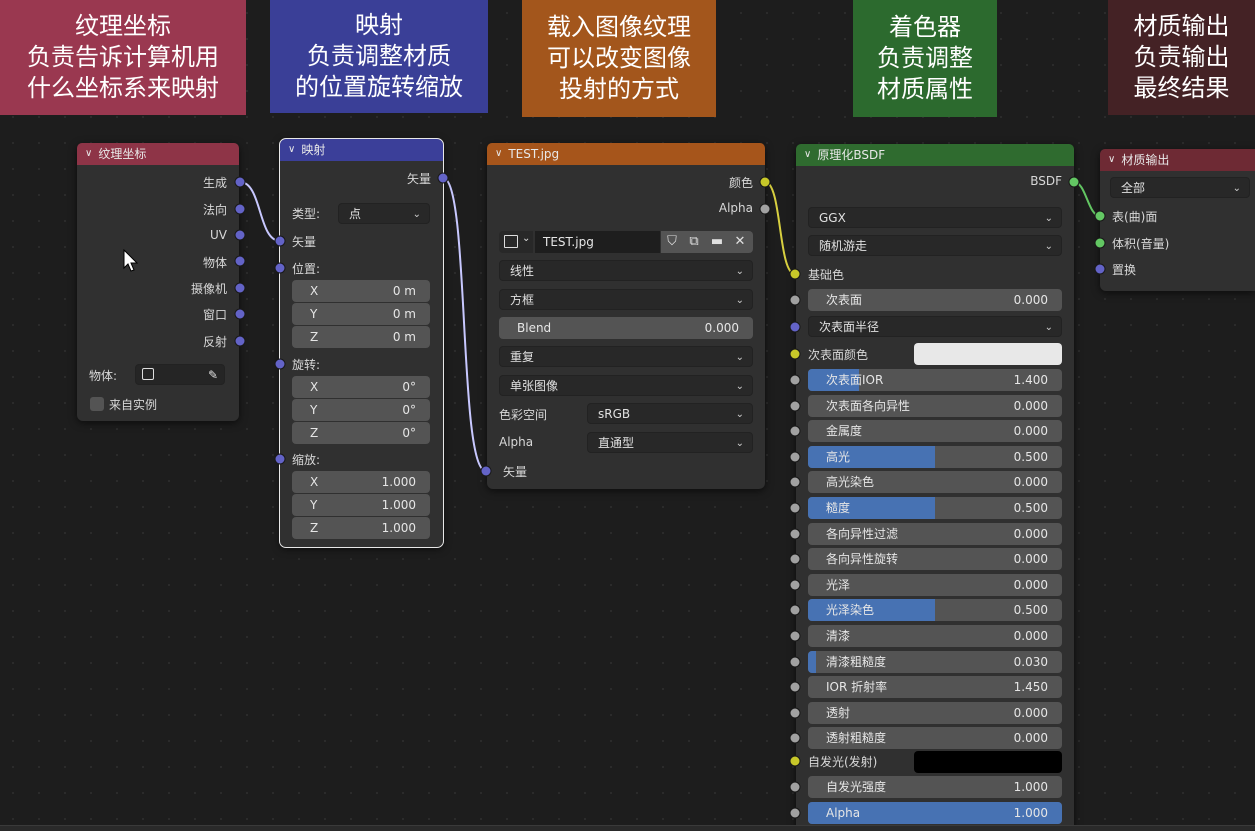 The height and width of the screenshot is (831, 1255). I want to click on location-x-field: X 0 m, so click(361, 291).